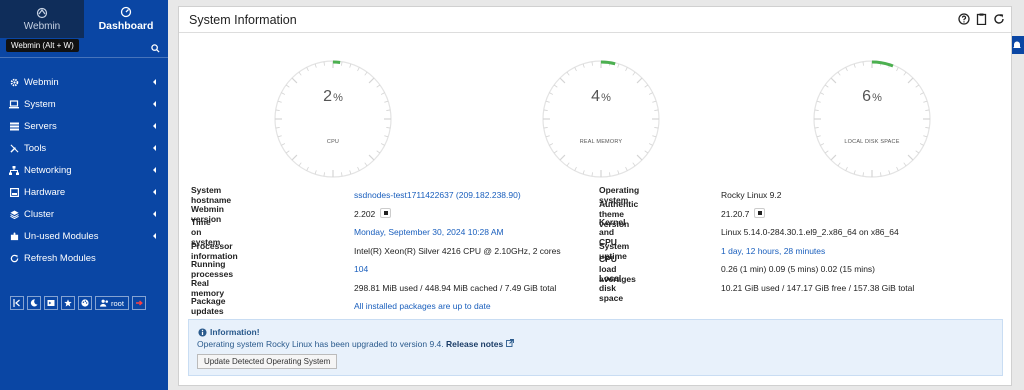  Describe the element at coordinates (84, 126) in the screenshot. I see `sidebar-item-servers: Servers` at that location.